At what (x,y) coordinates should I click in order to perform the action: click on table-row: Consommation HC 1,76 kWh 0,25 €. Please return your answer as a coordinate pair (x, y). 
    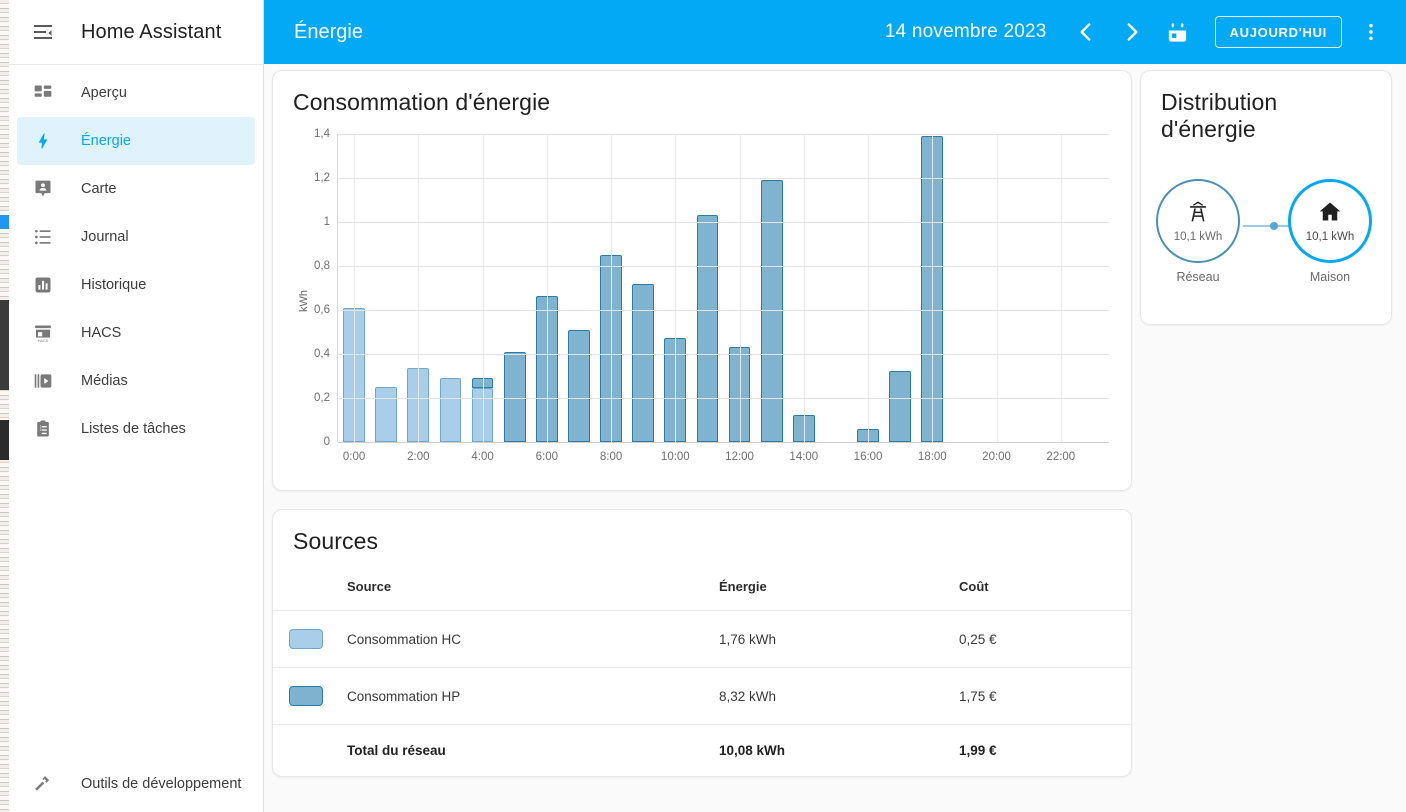
    Looking at the image, I should click on (702, 639).